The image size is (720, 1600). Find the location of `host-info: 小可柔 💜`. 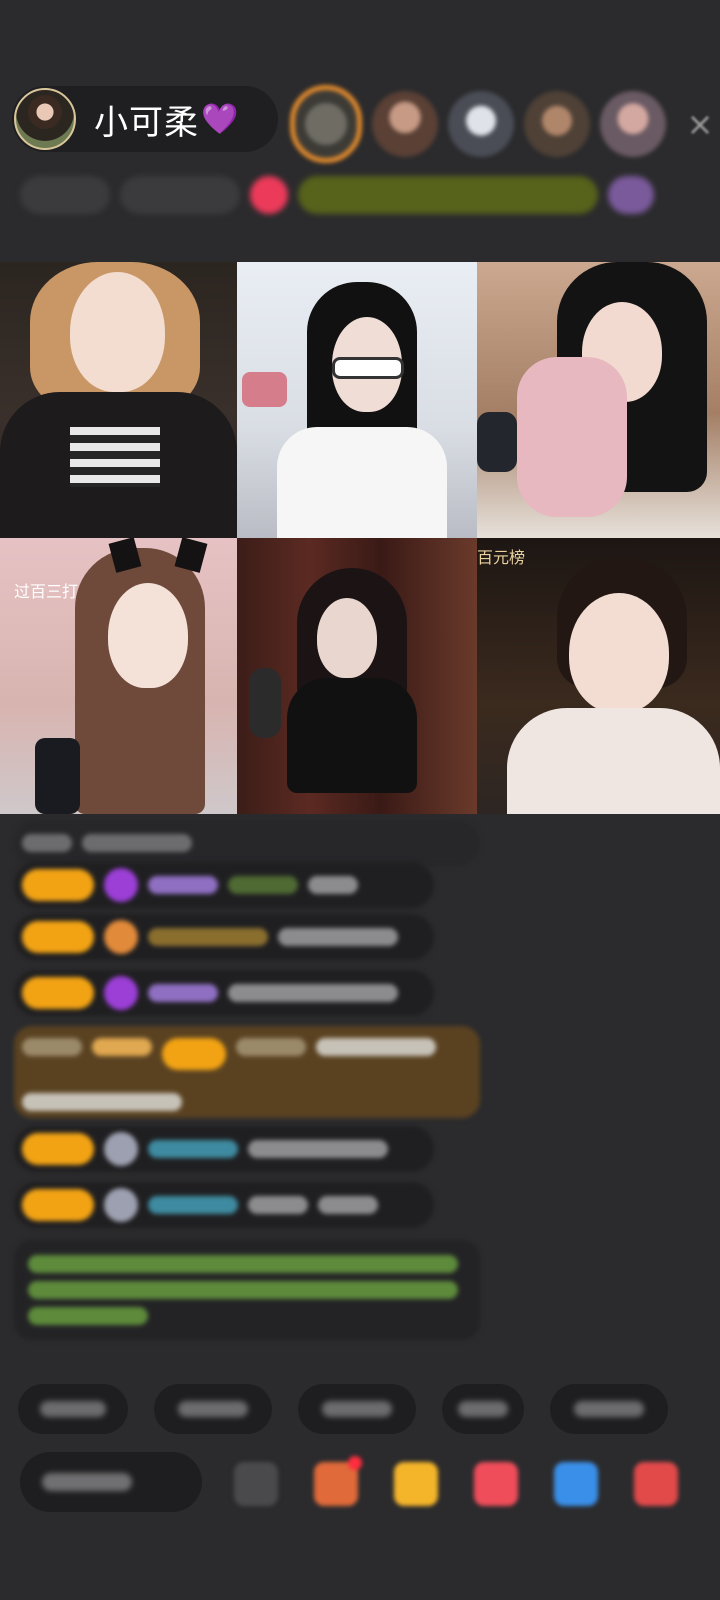

host-info: 小可柔 💜 is located at coordinates (145, 119).